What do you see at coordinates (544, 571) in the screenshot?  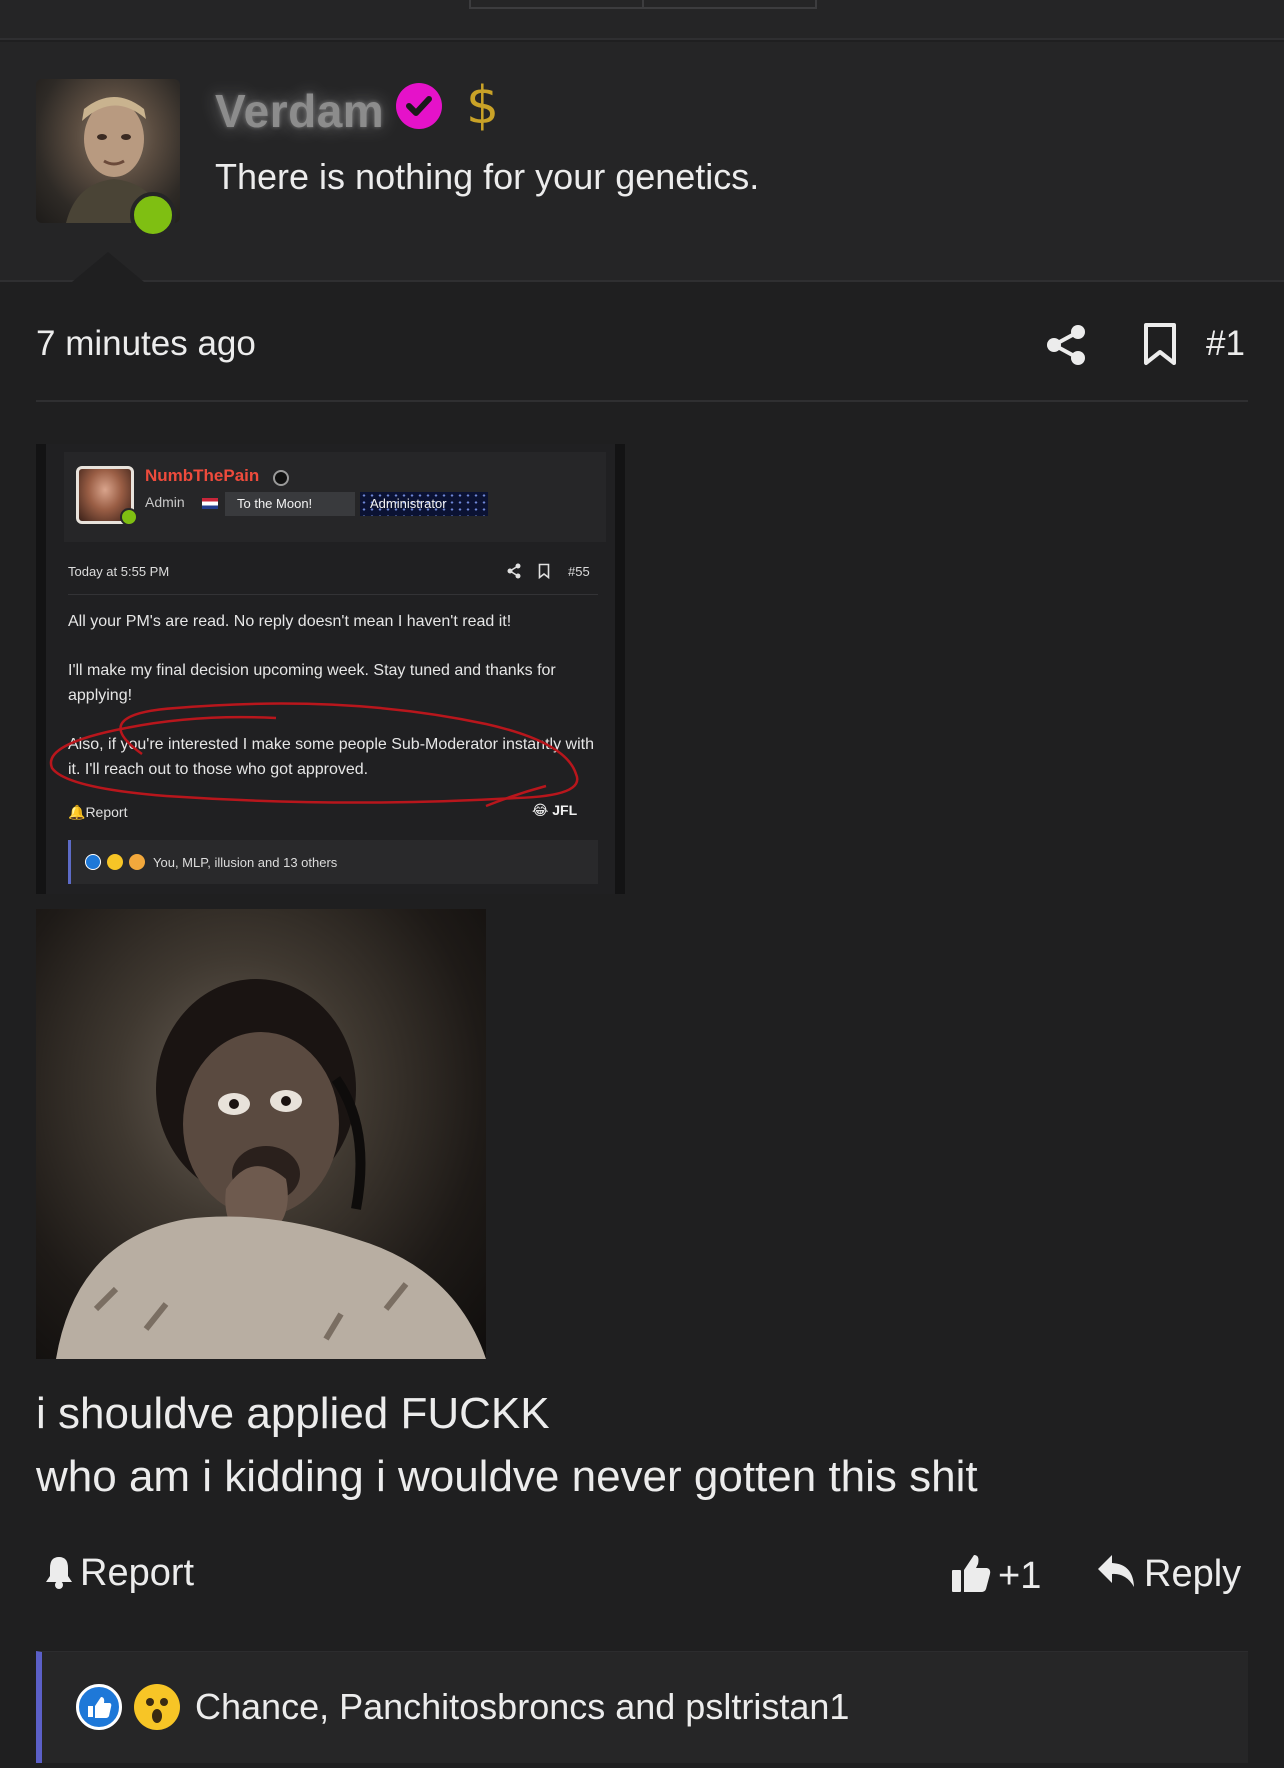 I see `shot-bookmark-icon` at bounding box center [544, 571].